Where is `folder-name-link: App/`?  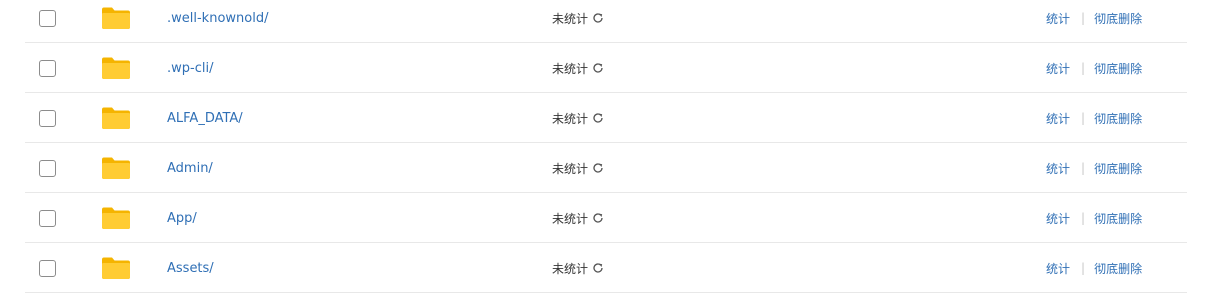 folder-name-link: App/ is located at coordinates (182, 218).